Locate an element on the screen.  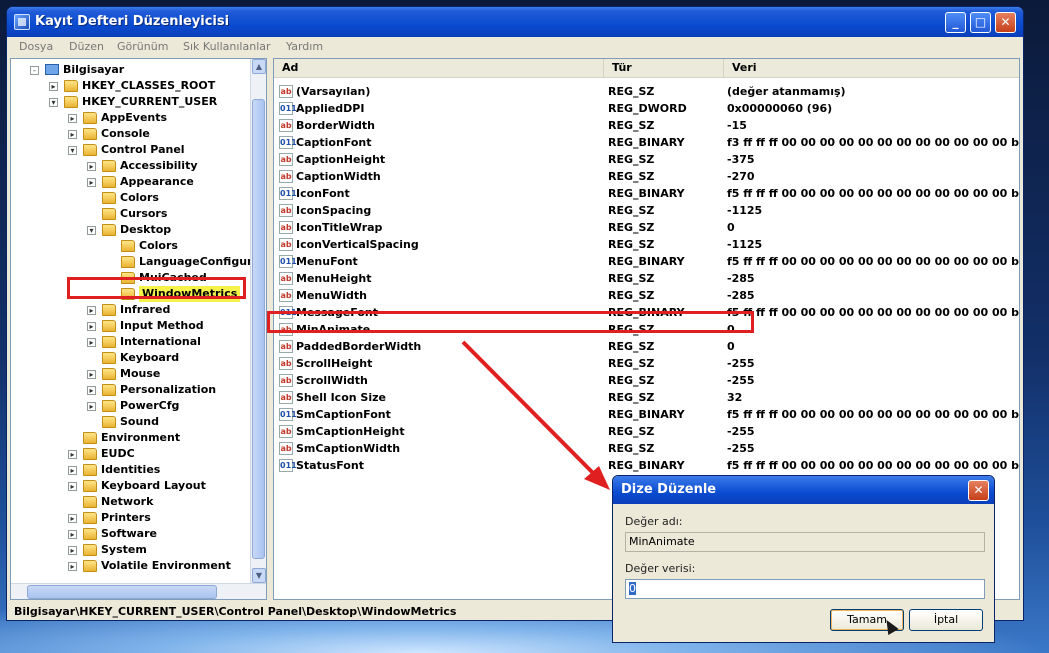
tree-item-label: Input Method is located at coordinates (162, 325).